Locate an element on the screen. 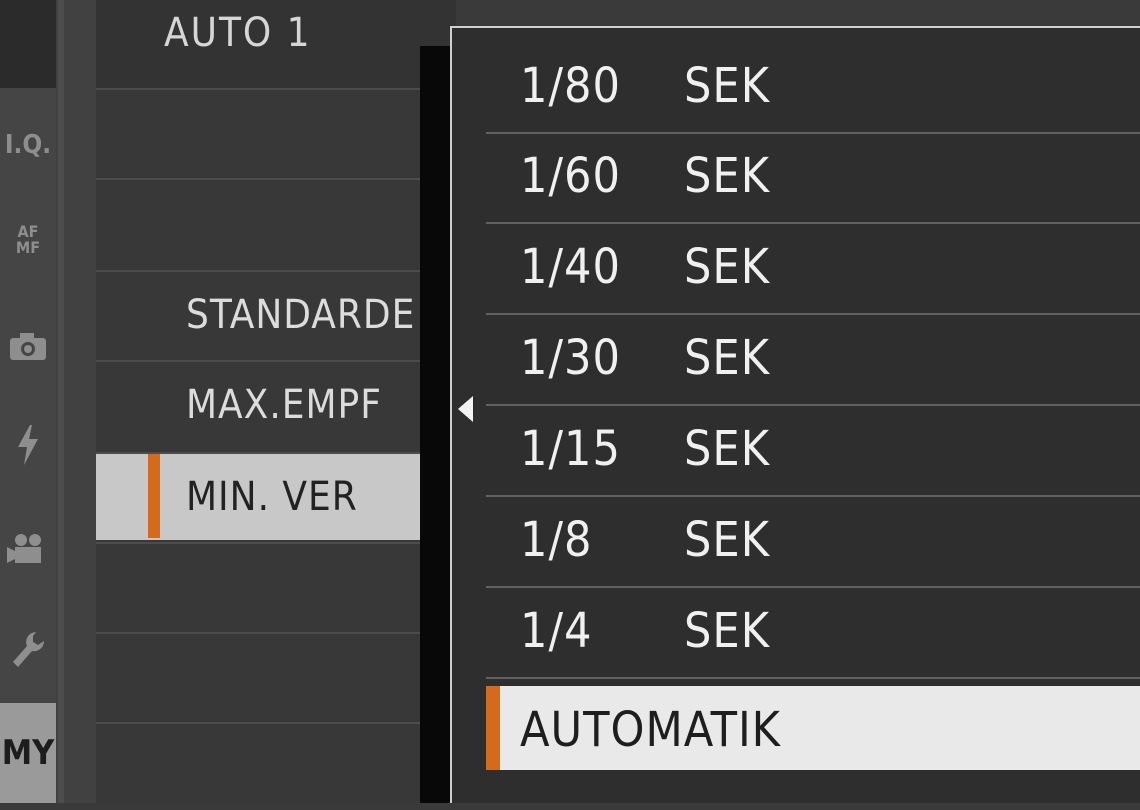 This screenshot has width=1140, height=810. option-1-8: 1/8 SEK is located at coordinates (813, 543).